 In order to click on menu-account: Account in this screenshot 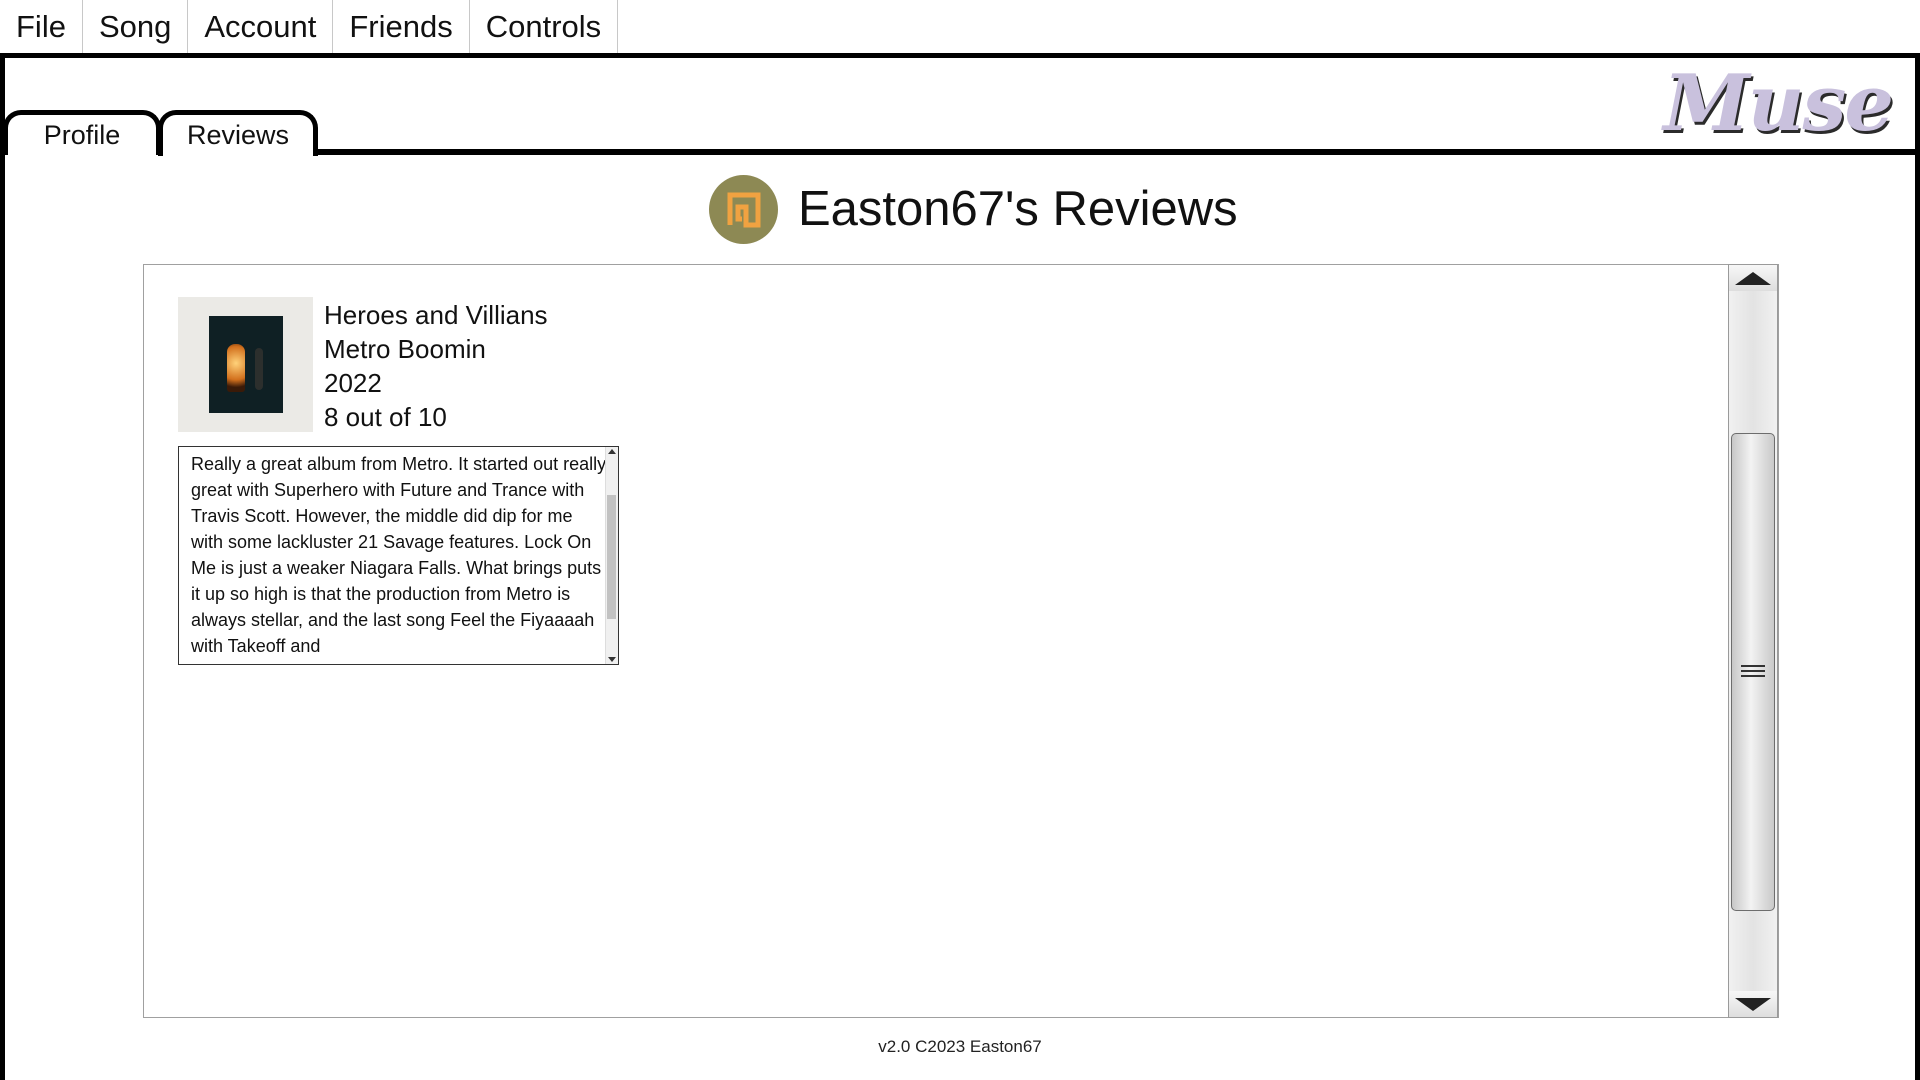, I will do `click(261, 26)`.